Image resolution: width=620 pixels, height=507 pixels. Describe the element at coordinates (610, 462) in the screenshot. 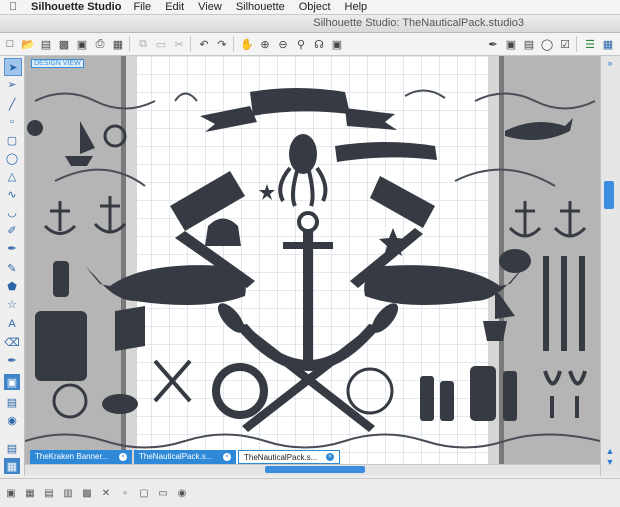

I see `scroll-down-icon: ▼` at that location.